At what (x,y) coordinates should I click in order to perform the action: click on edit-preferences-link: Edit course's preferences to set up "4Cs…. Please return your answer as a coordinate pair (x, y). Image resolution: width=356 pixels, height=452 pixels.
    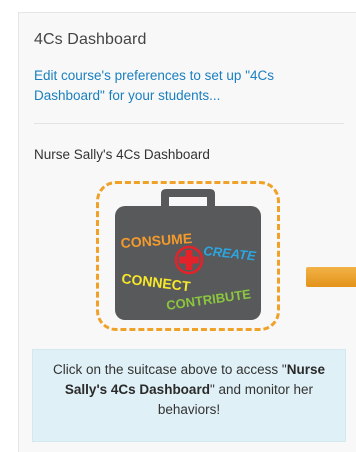
    Looking at the image, I should click on (184, 86).